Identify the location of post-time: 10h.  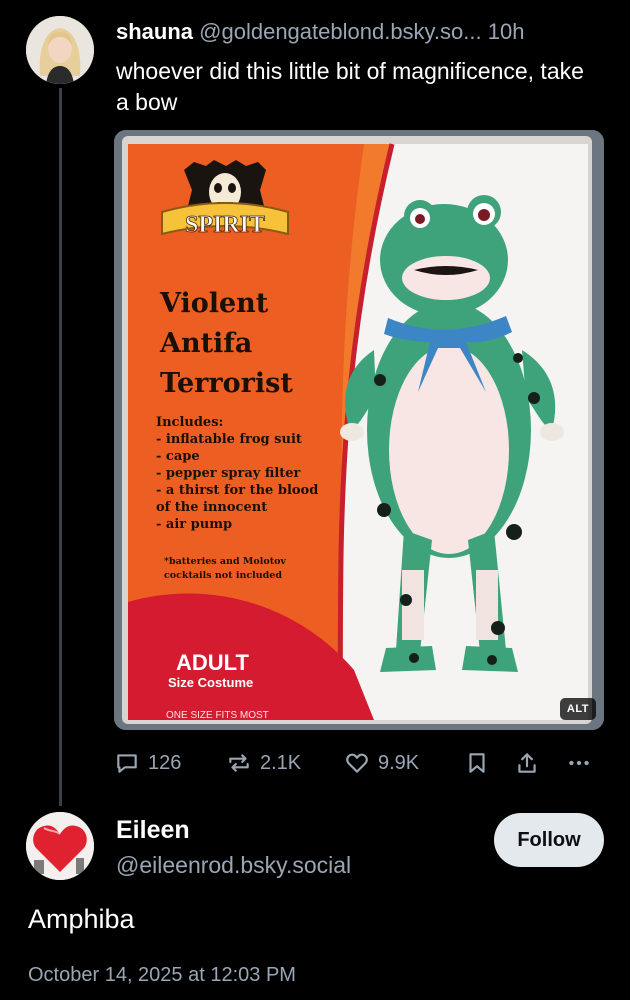
(506, 31).